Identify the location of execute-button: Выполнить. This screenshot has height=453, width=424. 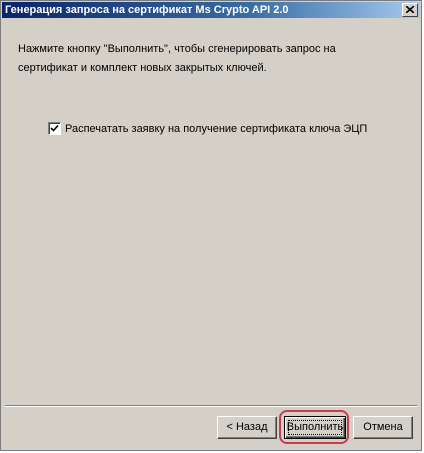
(315, 427).